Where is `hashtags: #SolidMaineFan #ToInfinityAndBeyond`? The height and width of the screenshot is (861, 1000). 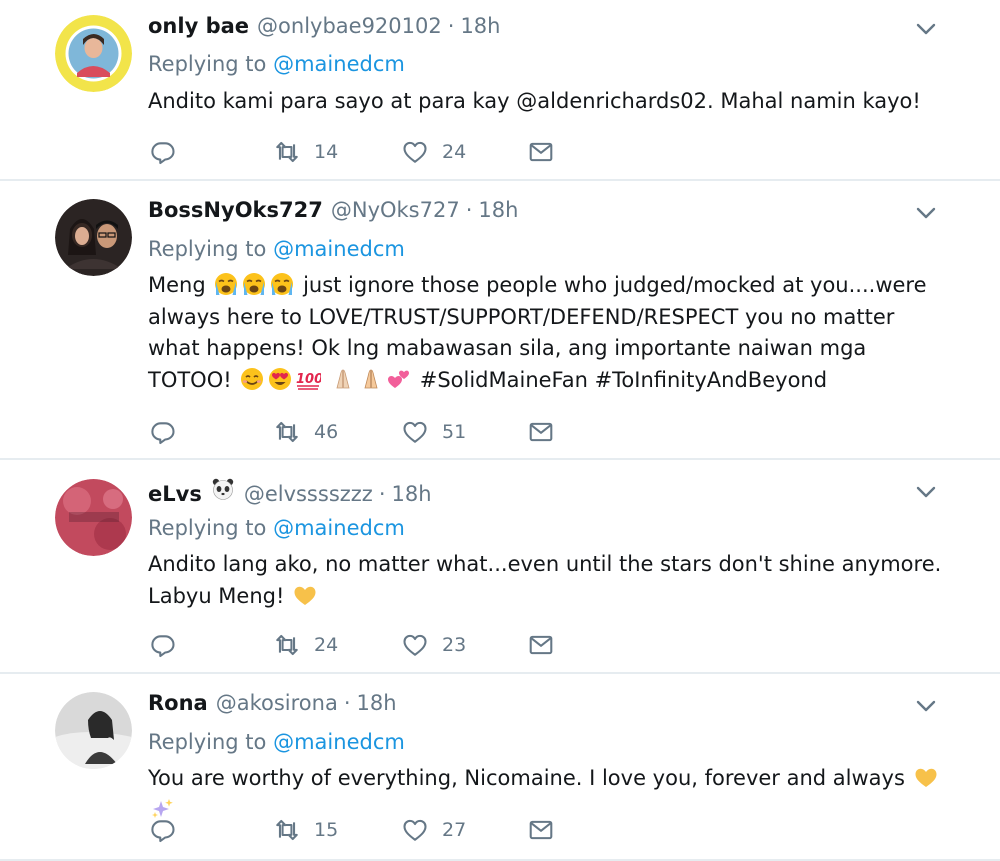
hashtags: #SolidMaineFan #ToInfinityAndBeyond is located at coordinates (623, 380).